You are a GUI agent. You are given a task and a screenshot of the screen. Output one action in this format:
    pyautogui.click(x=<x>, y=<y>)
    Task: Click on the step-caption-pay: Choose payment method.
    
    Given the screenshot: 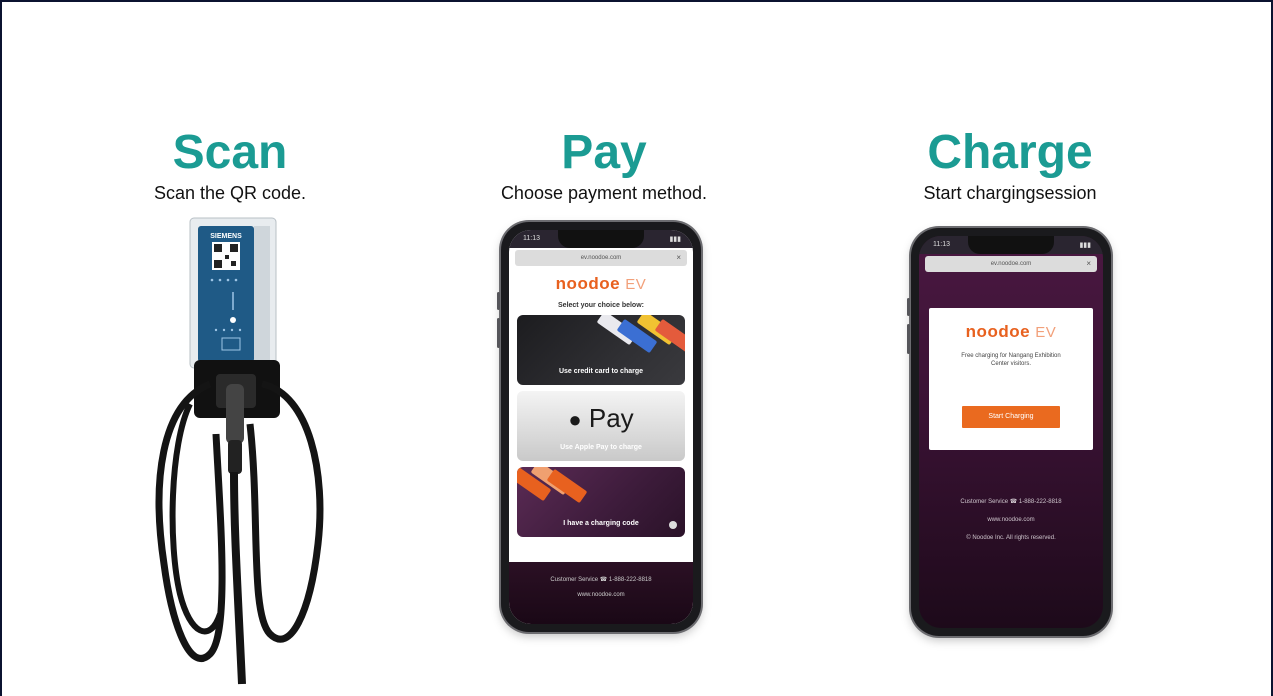 What is the action you would take?
    pyautogui.click(x=604, y=193)
    